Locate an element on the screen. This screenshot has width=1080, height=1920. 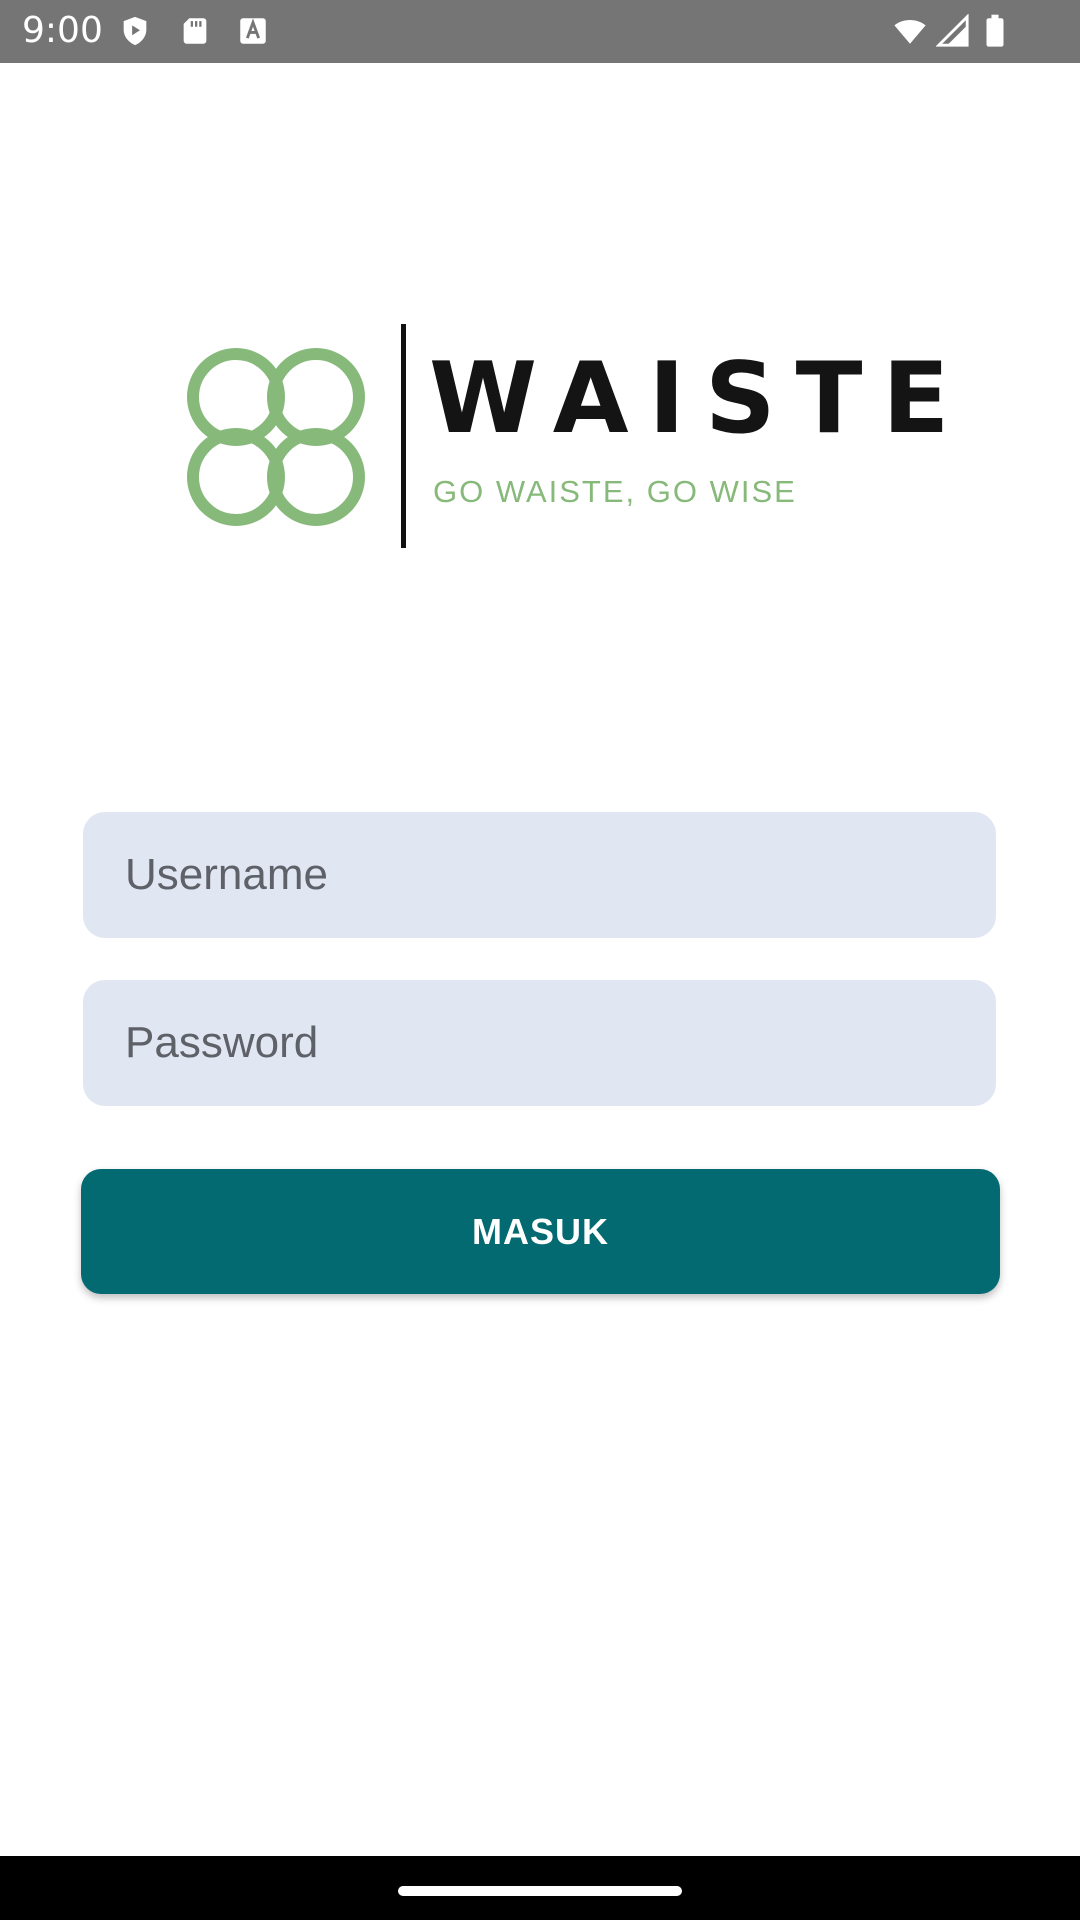
home-indicator is located at coordinates (540, 1891).